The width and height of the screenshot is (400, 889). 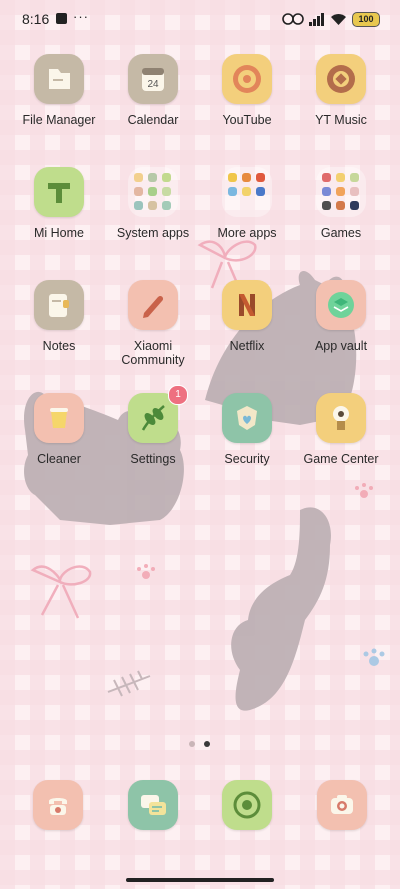 I want to click on status-bar: 8:16 ··· 100, so click(x=200, y=20).